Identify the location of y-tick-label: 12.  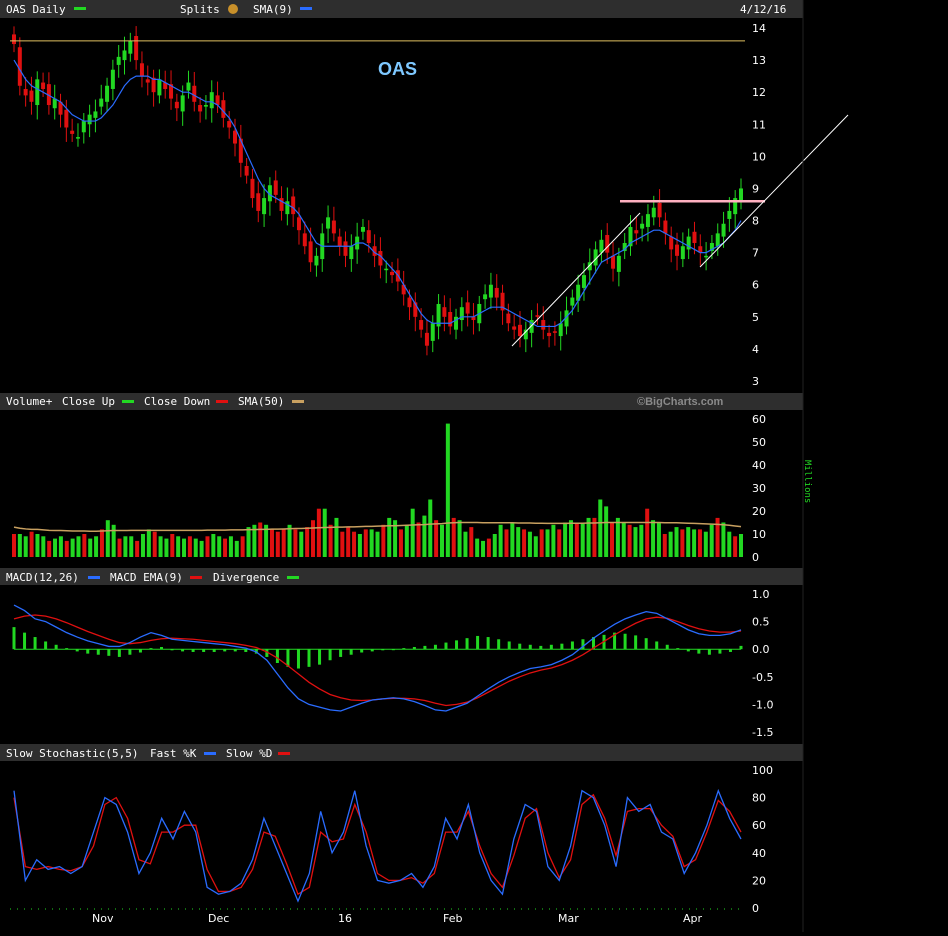
(759, 92).